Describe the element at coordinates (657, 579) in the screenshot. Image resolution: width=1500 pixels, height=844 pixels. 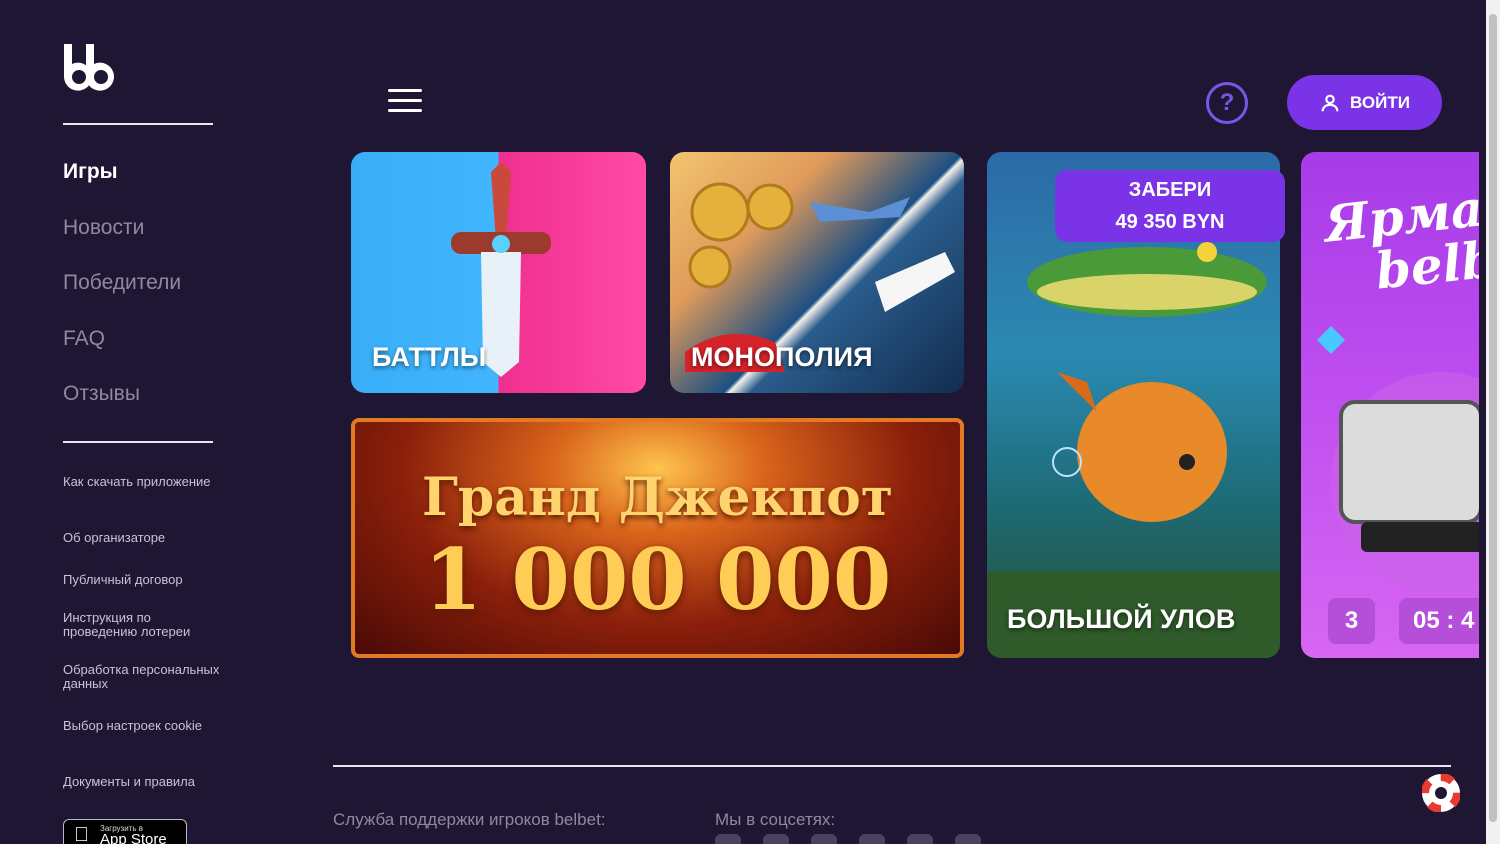
I see `jackpot-amount: 1 000 000` at that location.